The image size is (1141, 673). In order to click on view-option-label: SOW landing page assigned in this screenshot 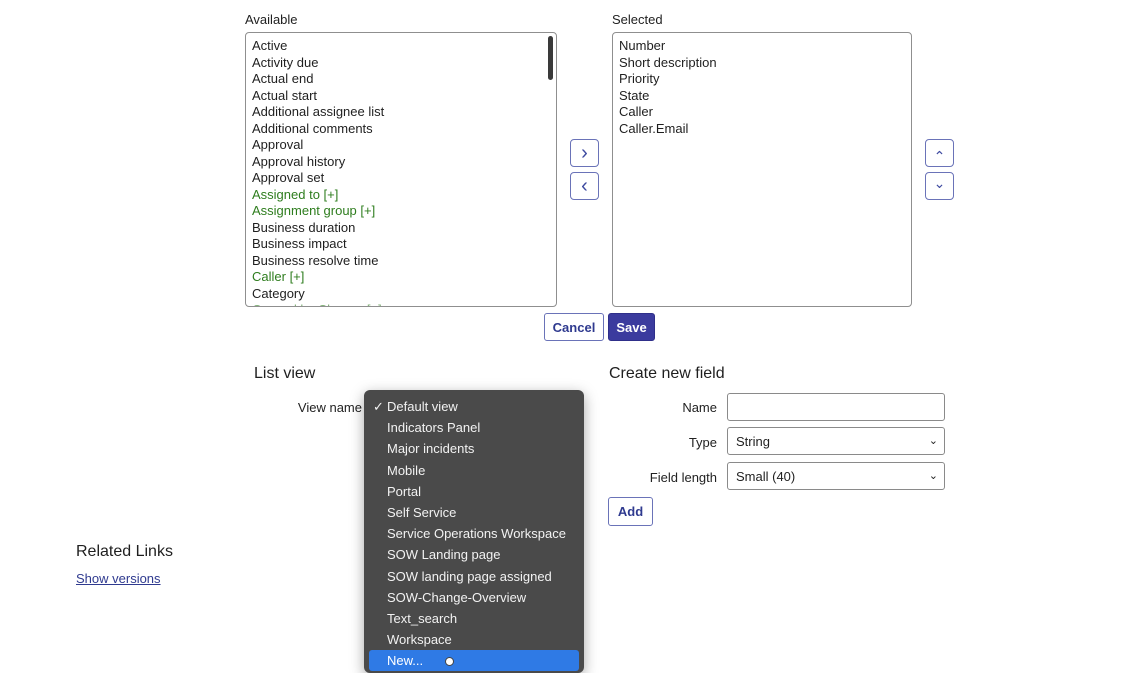, I will do `click(469, 576)`.